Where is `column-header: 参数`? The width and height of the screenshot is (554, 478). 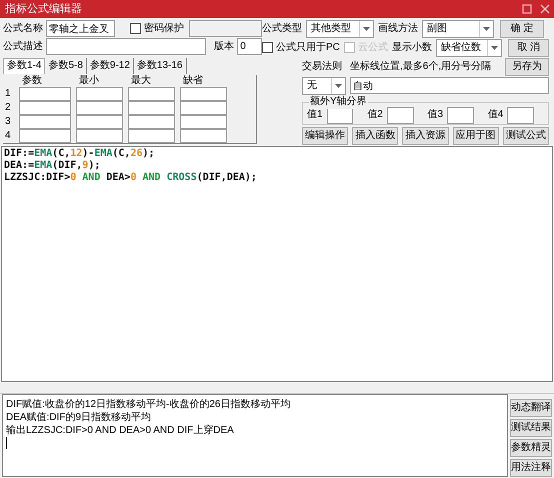
column-header: 参数 is located at coordinates (32, 80).